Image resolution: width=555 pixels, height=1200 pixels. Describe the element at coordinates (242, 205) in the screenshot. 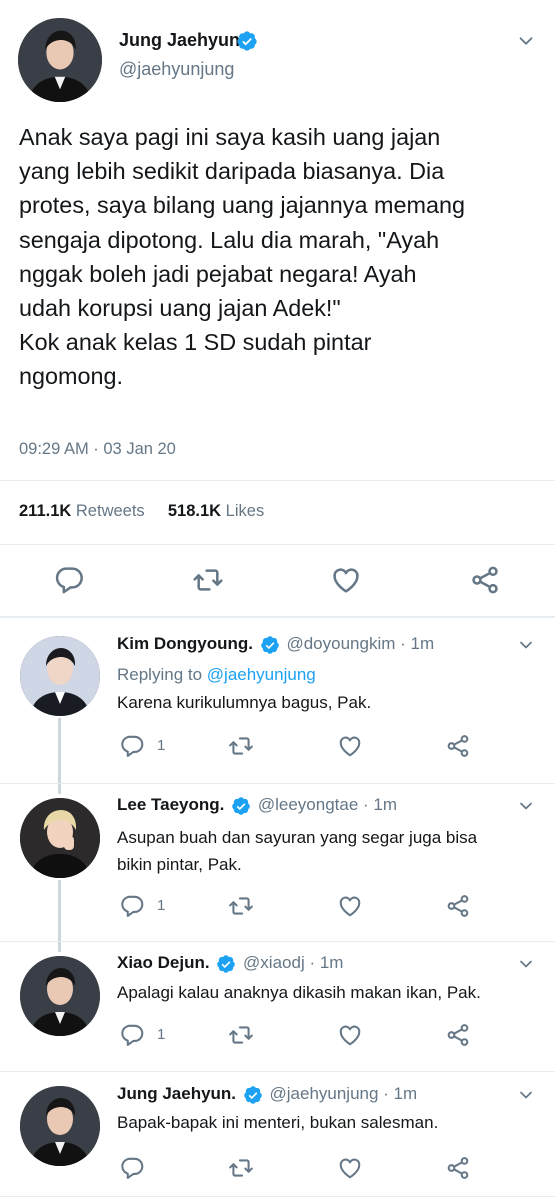

I see `tweet-text-line: protes, saya bilang uang jajannya memang` at that location.